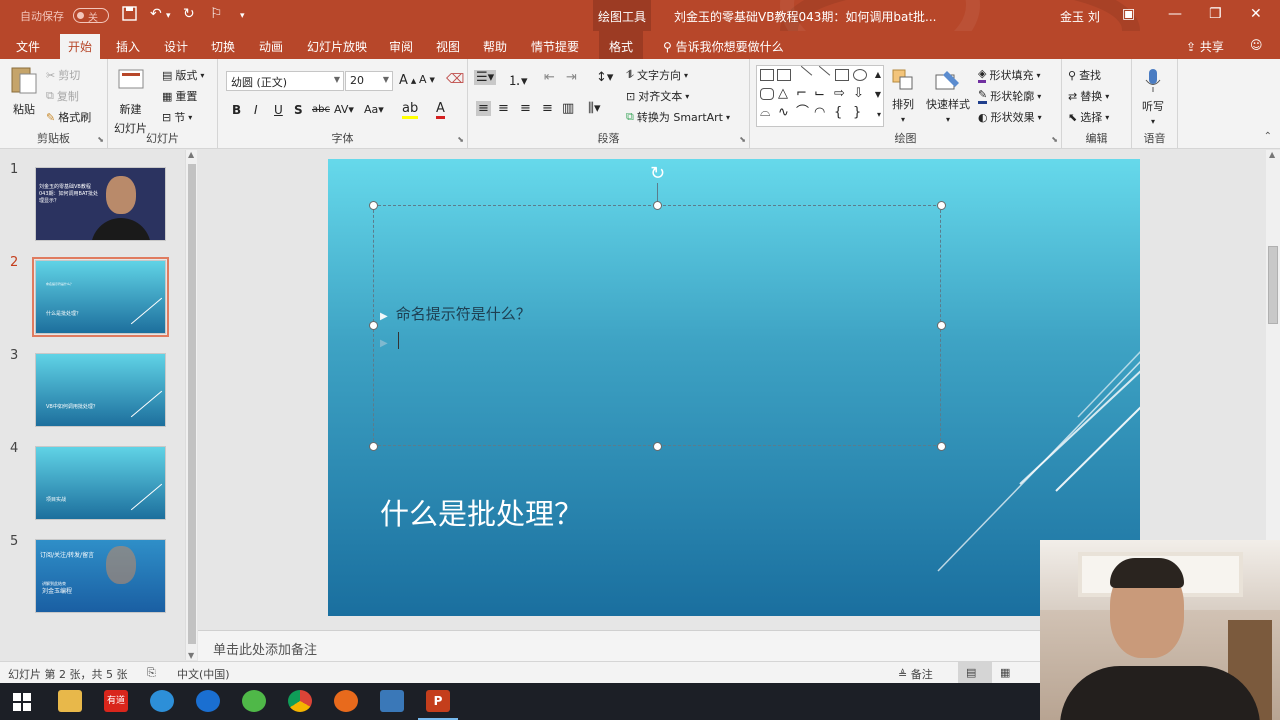  I want to click on spell-check-icon: ⎘, so click(151, 673).